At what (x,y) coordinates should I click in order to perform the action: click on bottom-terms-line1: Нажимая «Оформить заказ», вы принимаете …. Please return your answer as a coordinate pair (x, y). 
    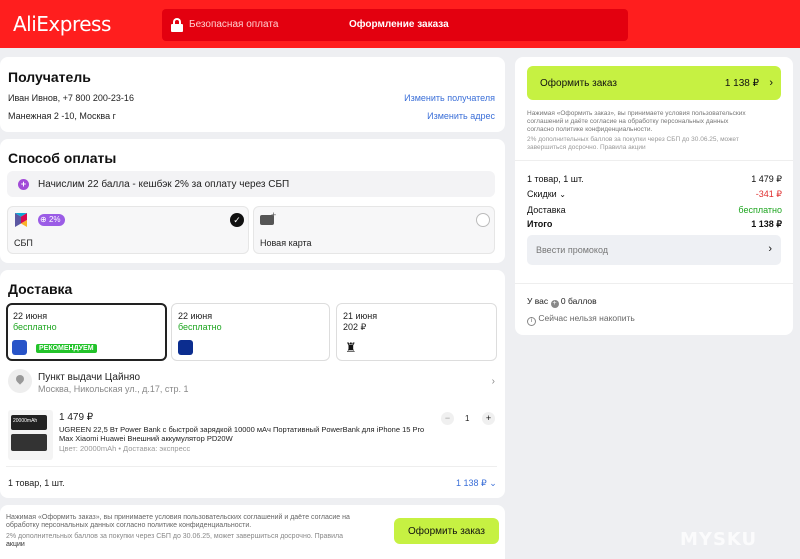
    Looking at the image, I should click on (178, 517).